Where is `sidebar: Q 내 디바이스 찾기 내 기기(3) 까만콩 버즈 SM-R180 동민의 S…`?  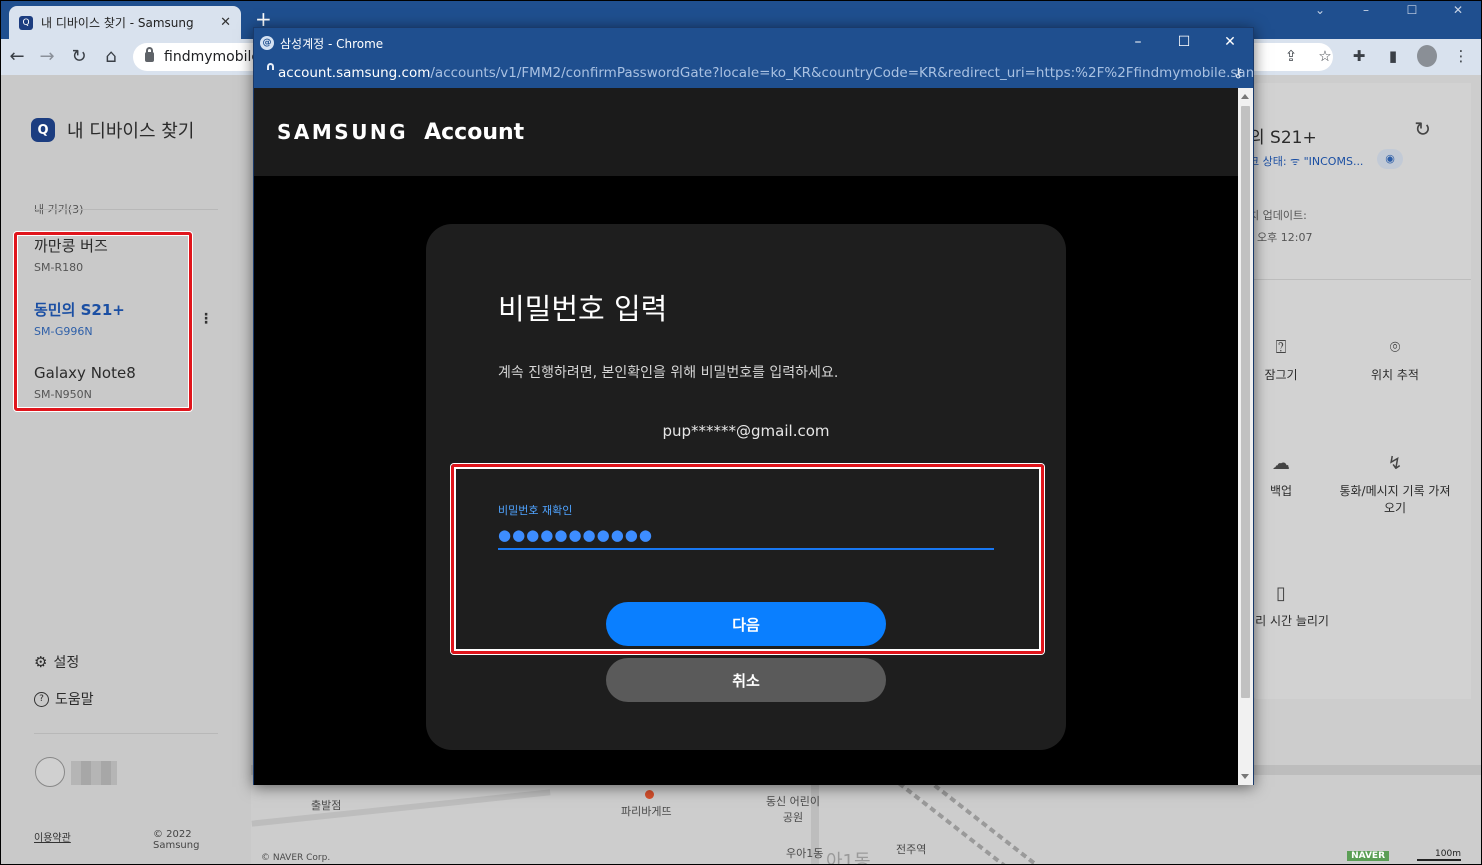
sidebar: Q 내 디바이스 찾기 내 기기(3) 까만콩 버즈 SM-R180 동민의 S… is located at coordinates (117, 469).